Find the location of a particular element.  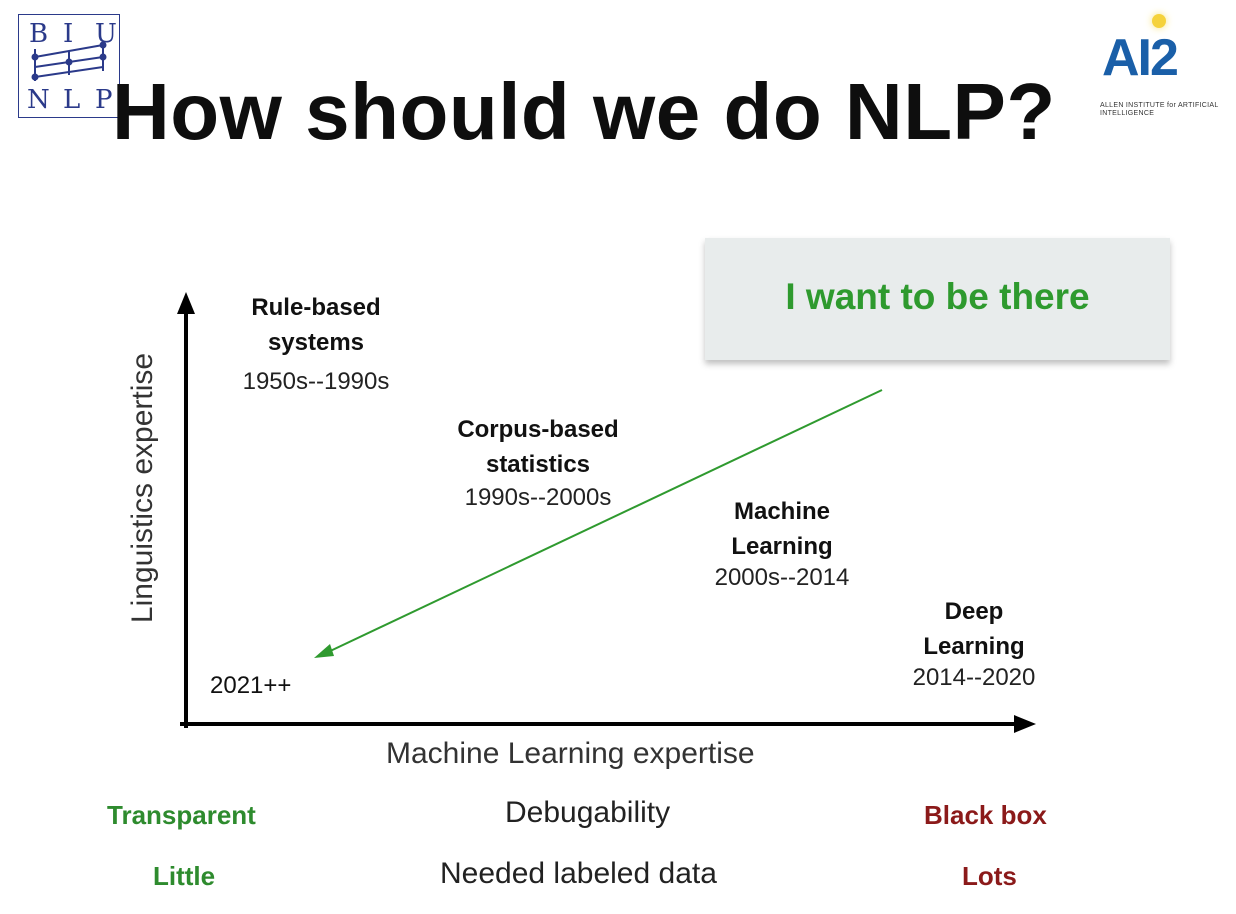

era-rule-based: Rule-based systems 1950s--1990s is located at coordinates (316, 343).